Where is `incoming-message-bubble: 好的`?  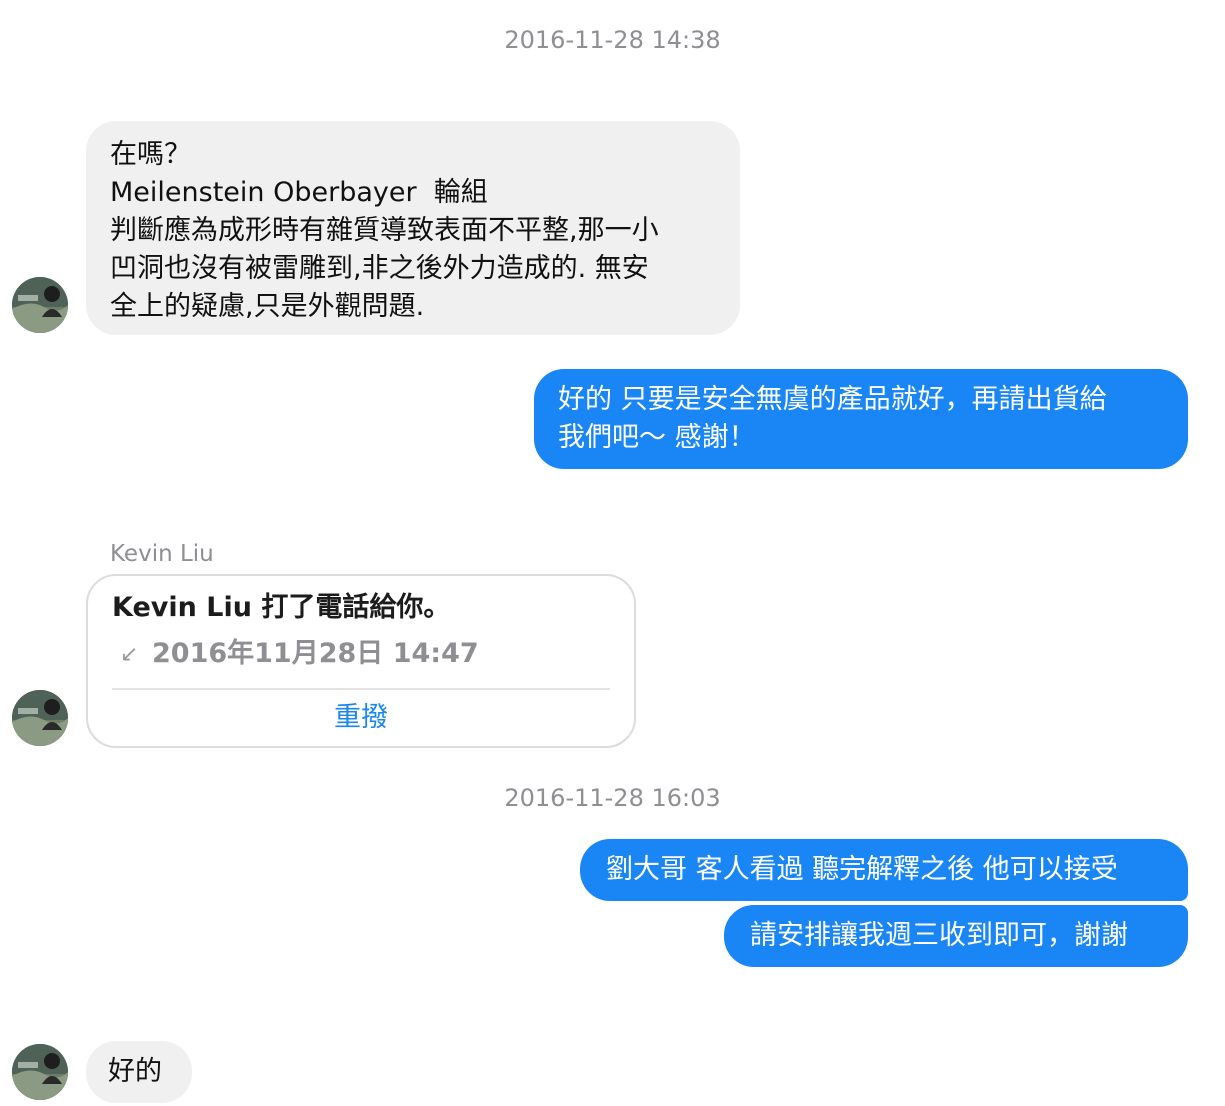 incoming-message-bubble: 好的 is located at coordinates (139, 1072).